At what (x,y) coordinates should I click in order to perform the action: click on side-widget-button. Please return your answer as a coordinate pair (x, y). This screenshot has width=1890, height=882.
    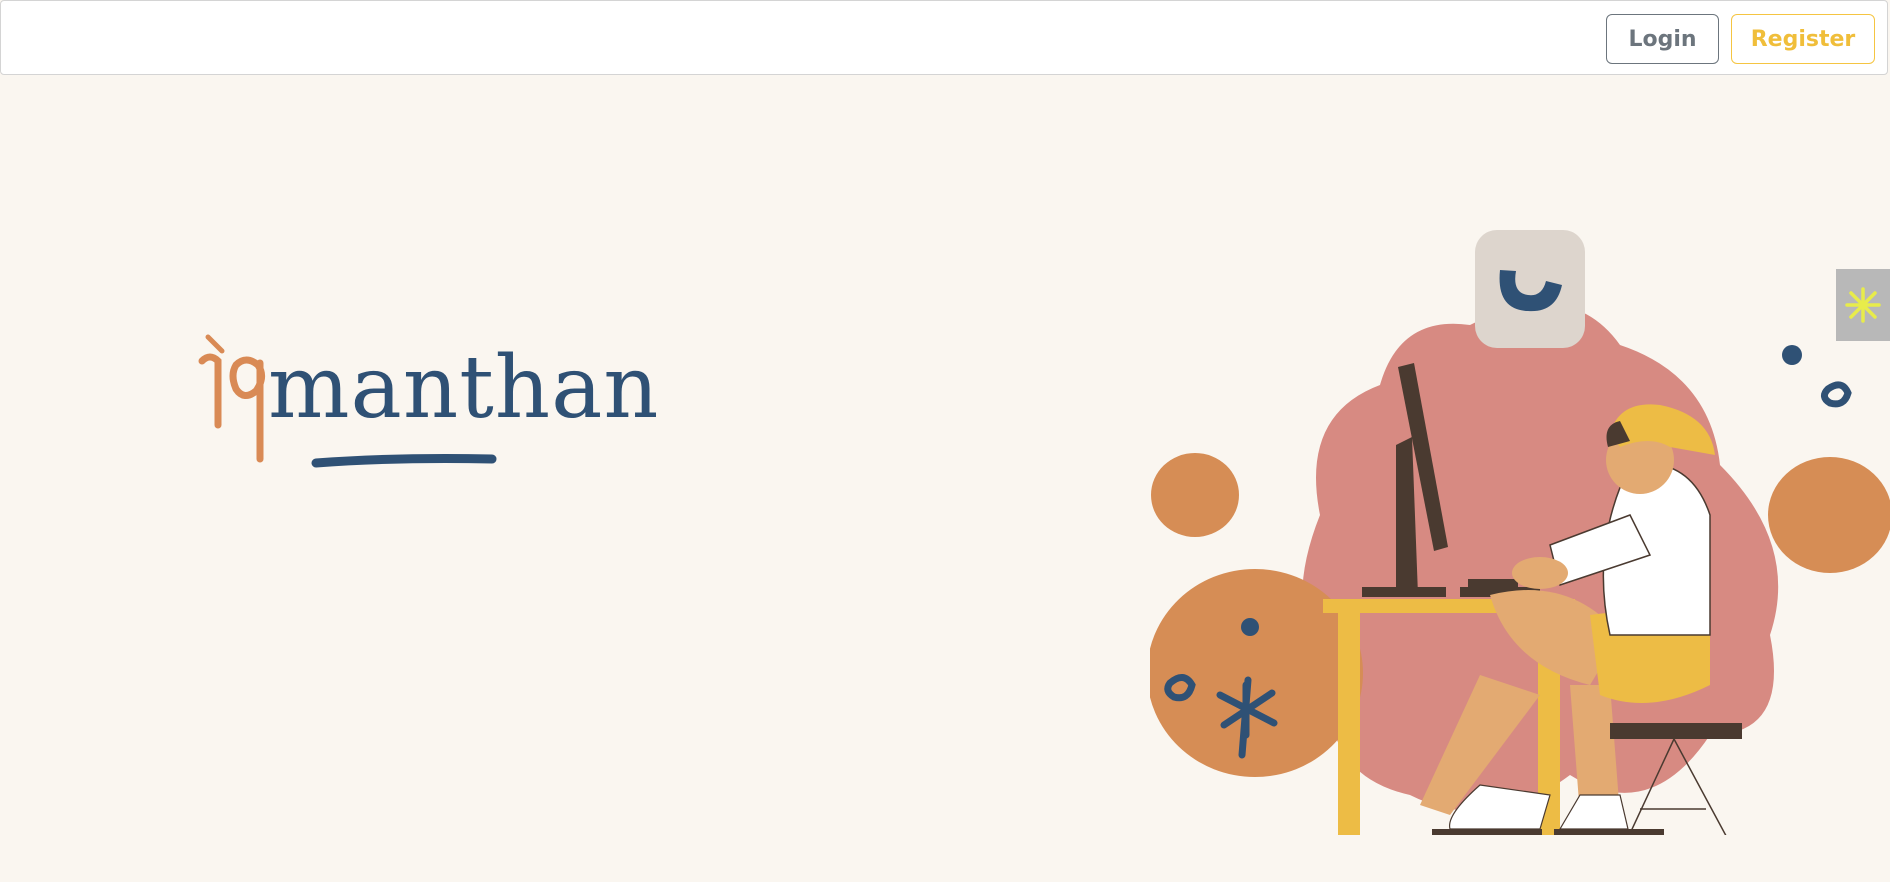
    Looking at the image, I should click on (1863, 305).